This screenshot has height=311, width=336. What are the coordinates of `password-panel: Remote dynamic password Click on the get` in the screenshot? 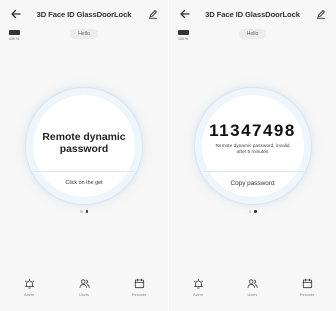 It's located at (84, 146).